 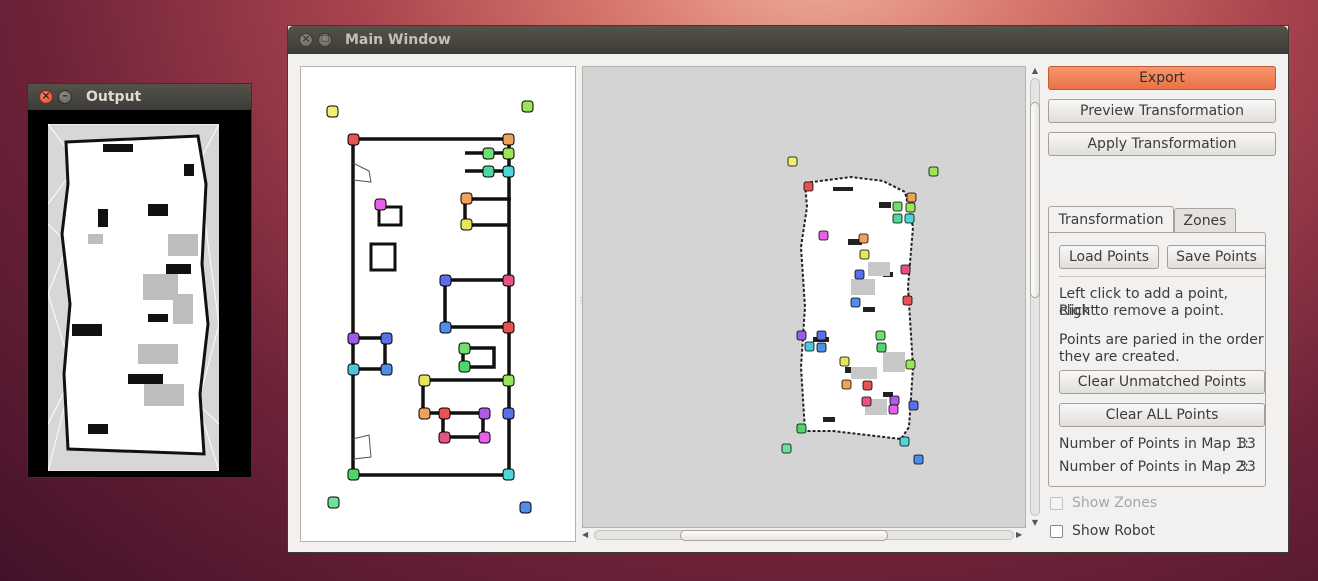 I want to click on map1-count-value: 33, so click(x=1247, y=444).